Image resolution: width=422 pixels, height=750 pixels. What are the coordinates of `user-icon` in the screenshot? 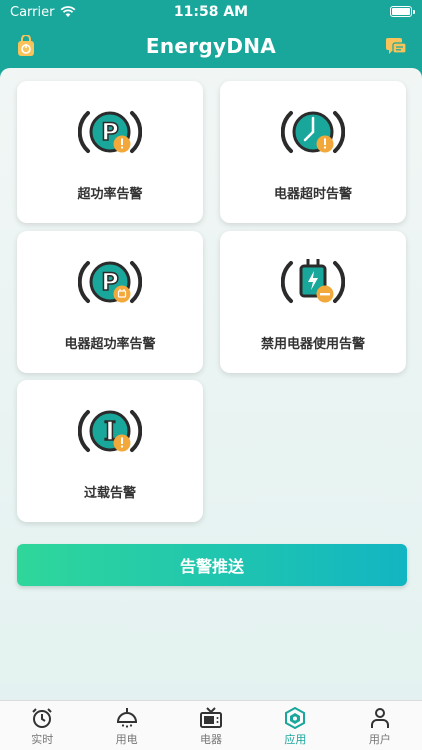 It's located at (379, 718).